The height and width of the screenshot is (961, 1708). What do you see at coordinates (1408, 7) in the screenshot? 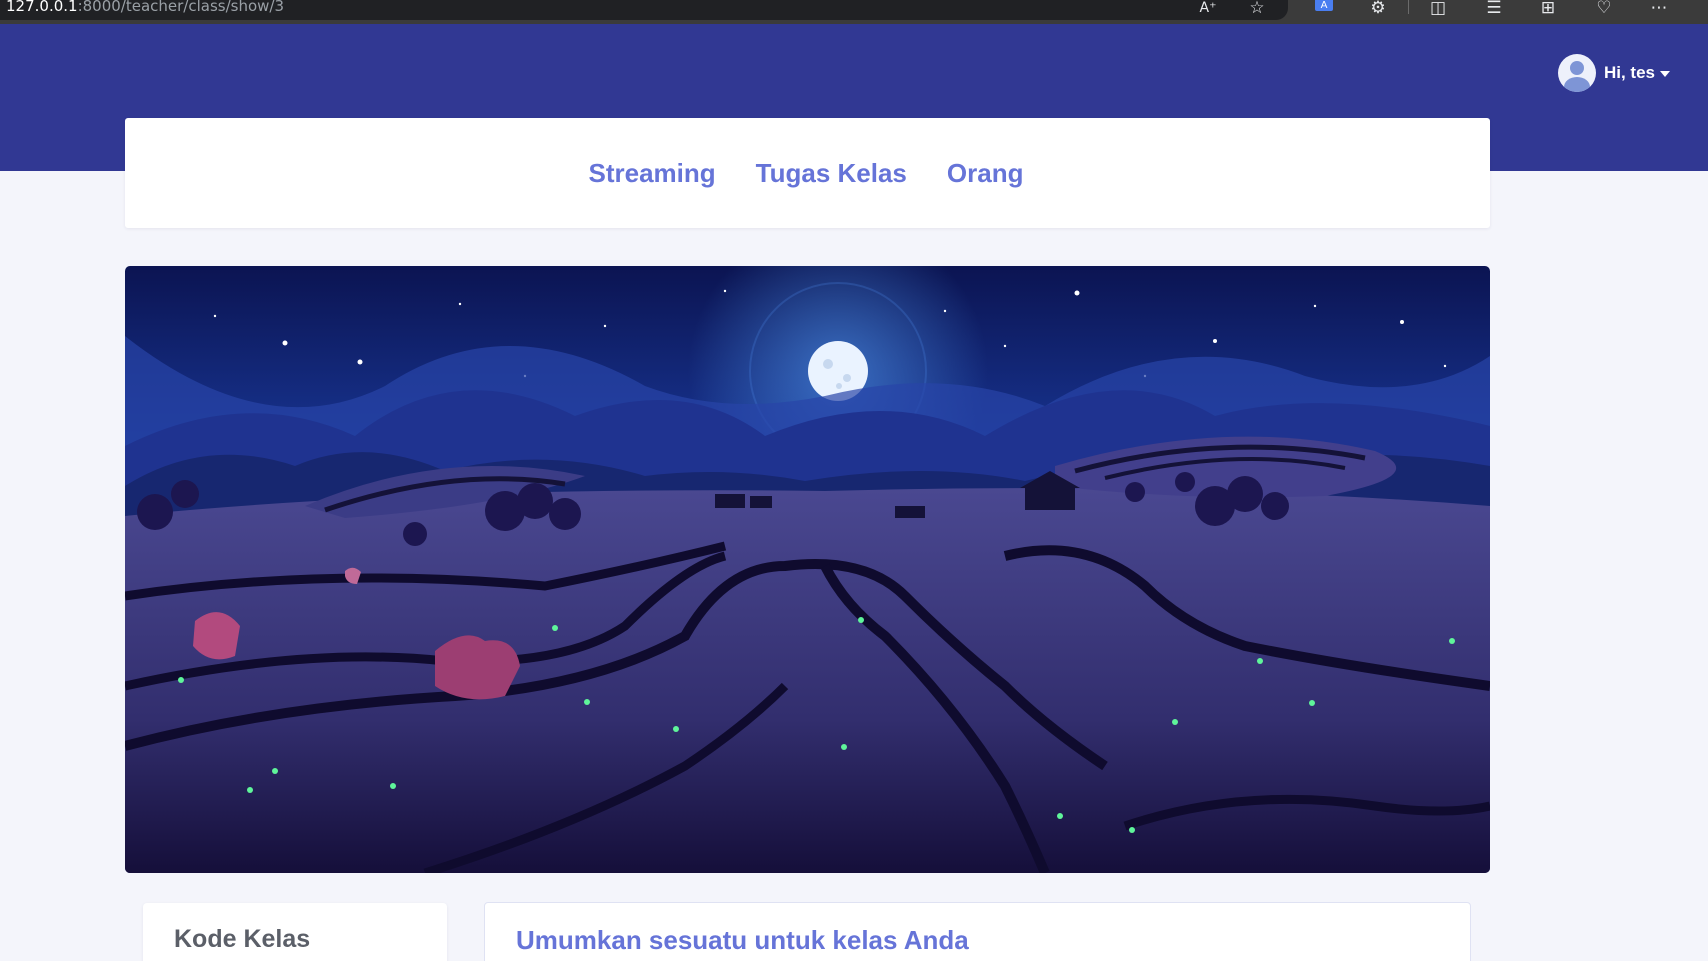
I see `toolbar-divider` at bounding box center [1408, 7].